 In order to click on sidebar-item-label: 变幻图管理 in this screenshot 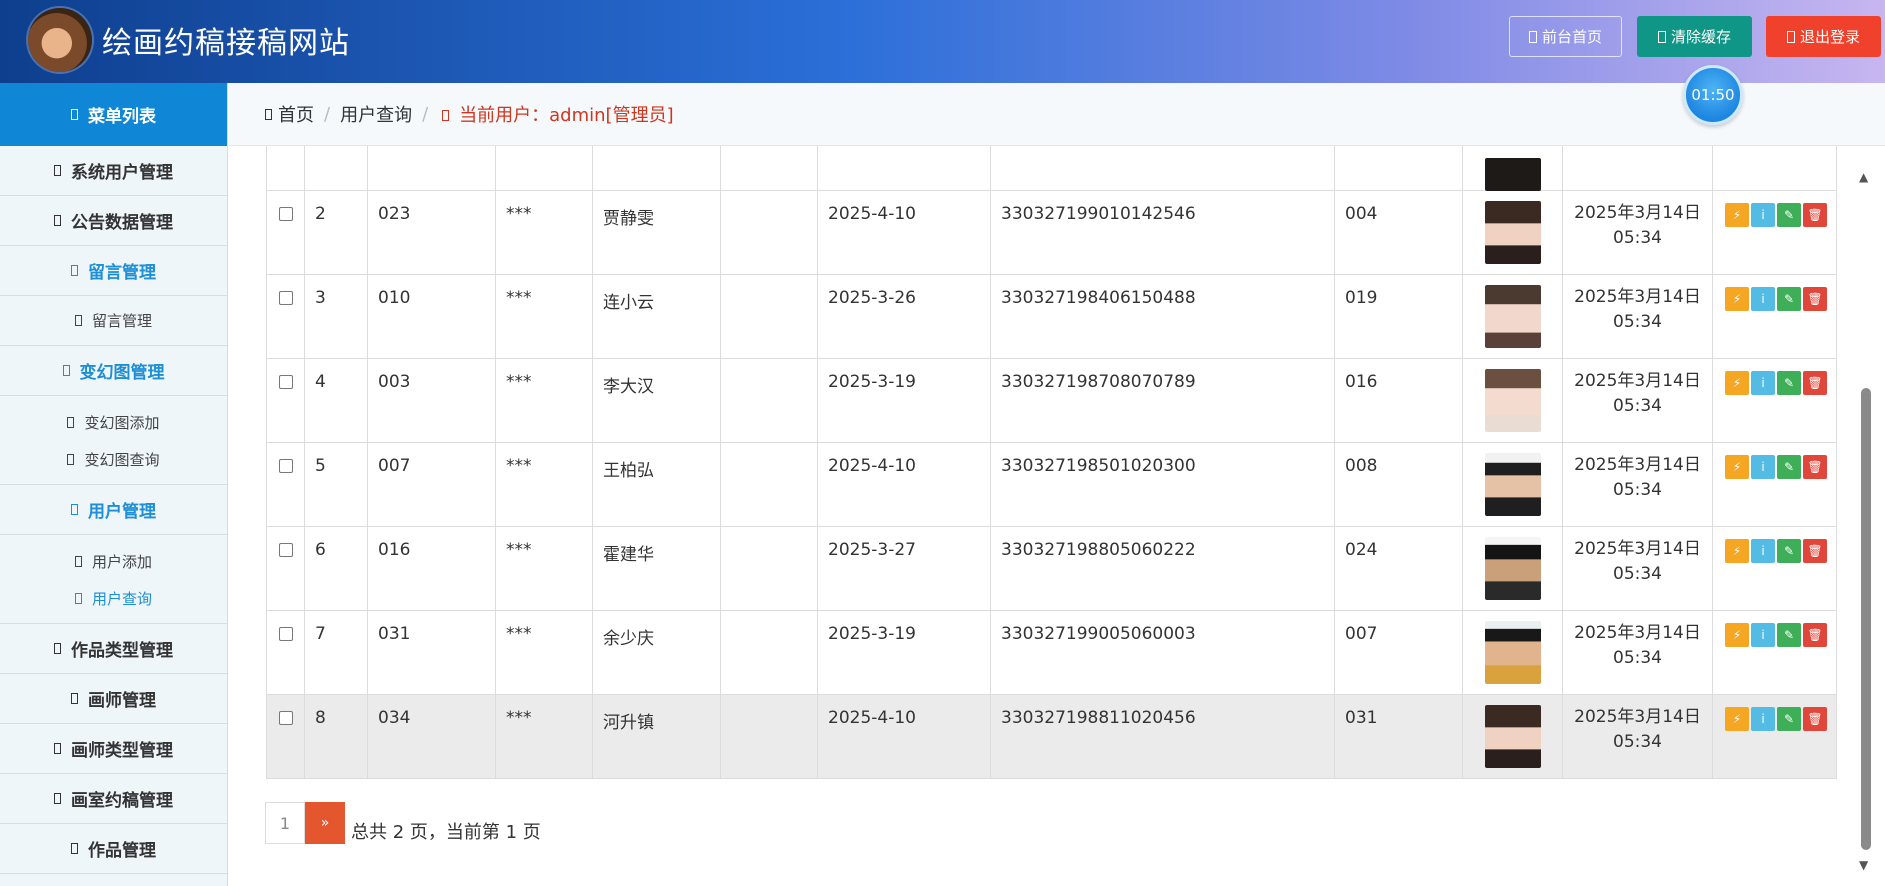, I will do `click(122, 373)`.